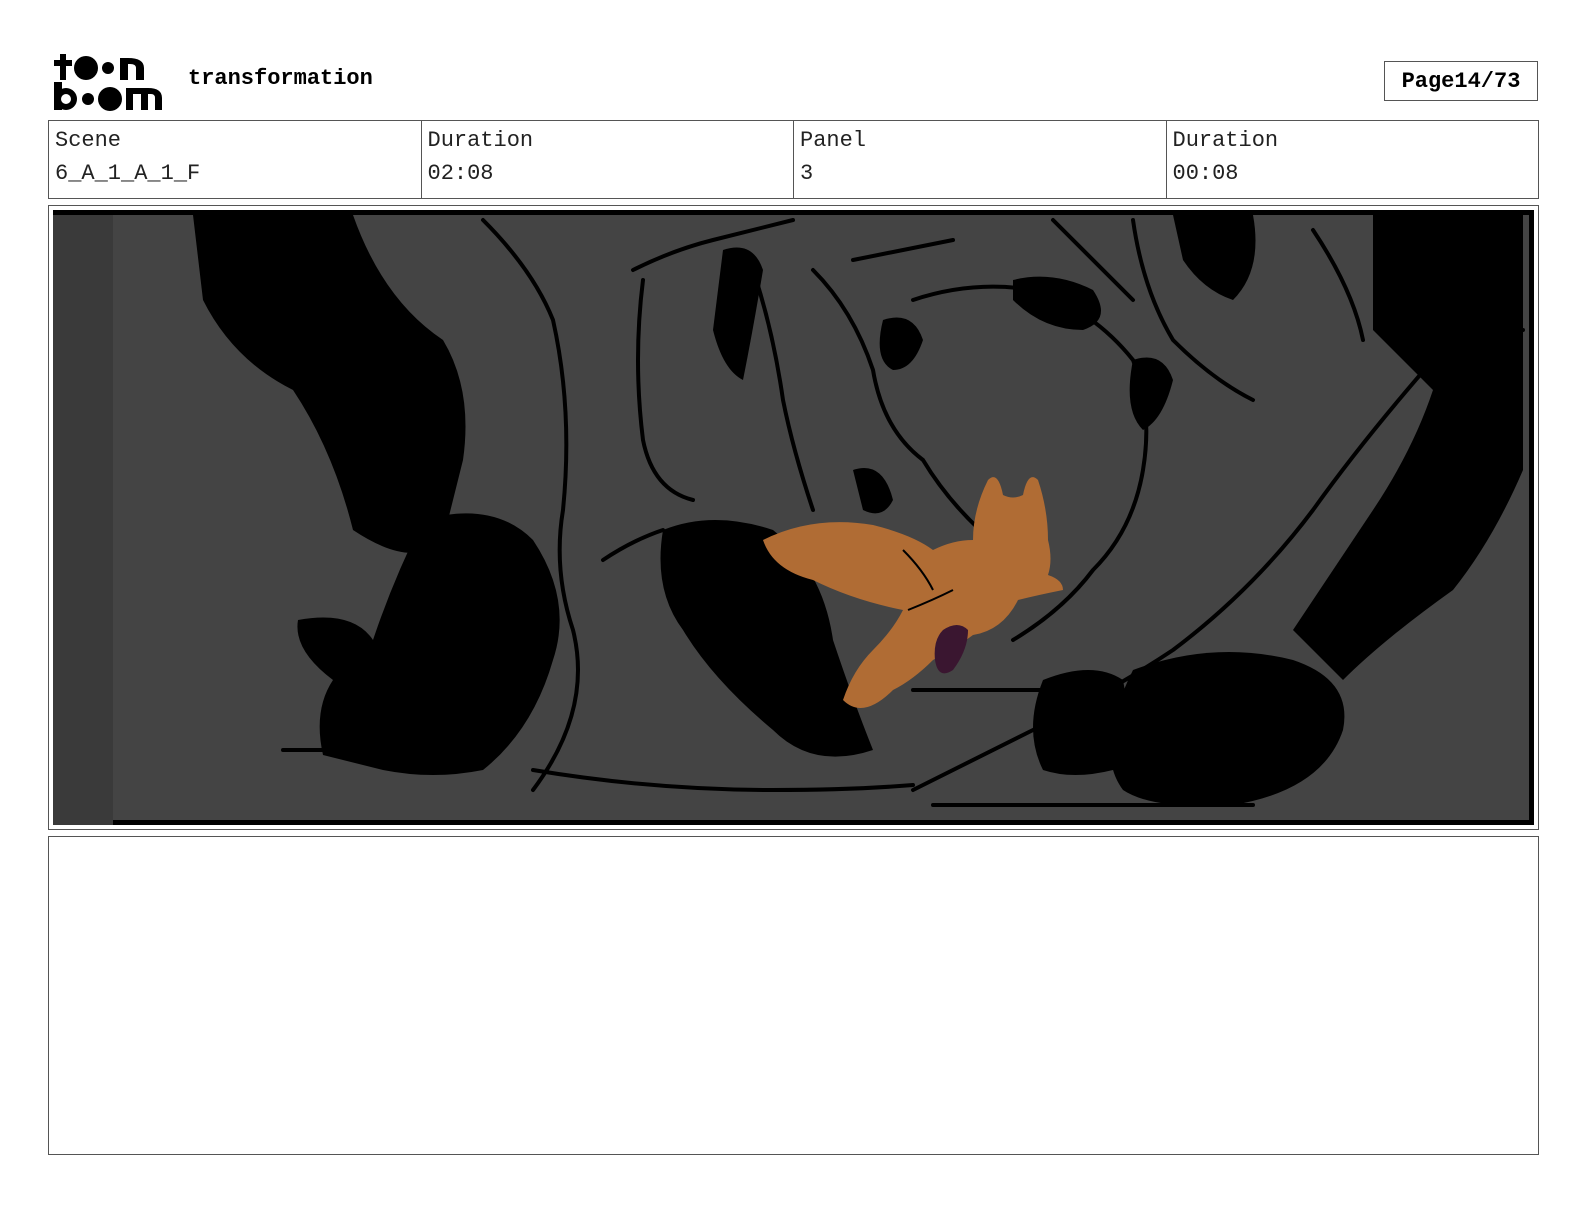 Image resolution: width=1584 pixels, height=1224 pixels. Describe the element at coordinates (1507, 81) in the screenshot. I see `page-total: 73` at that location.